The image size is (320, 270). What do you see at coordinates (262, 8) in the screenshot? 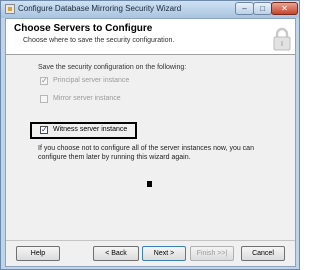
I see `maximize-button: □` at bounding box center [262, 8].